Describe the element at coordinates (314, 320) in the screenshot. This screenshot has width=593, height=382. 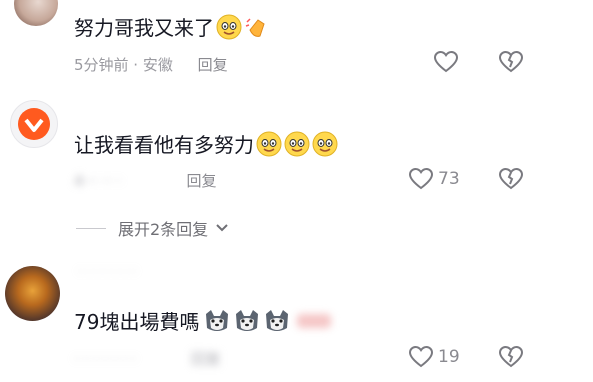
I see `redacted-badge` at that location.